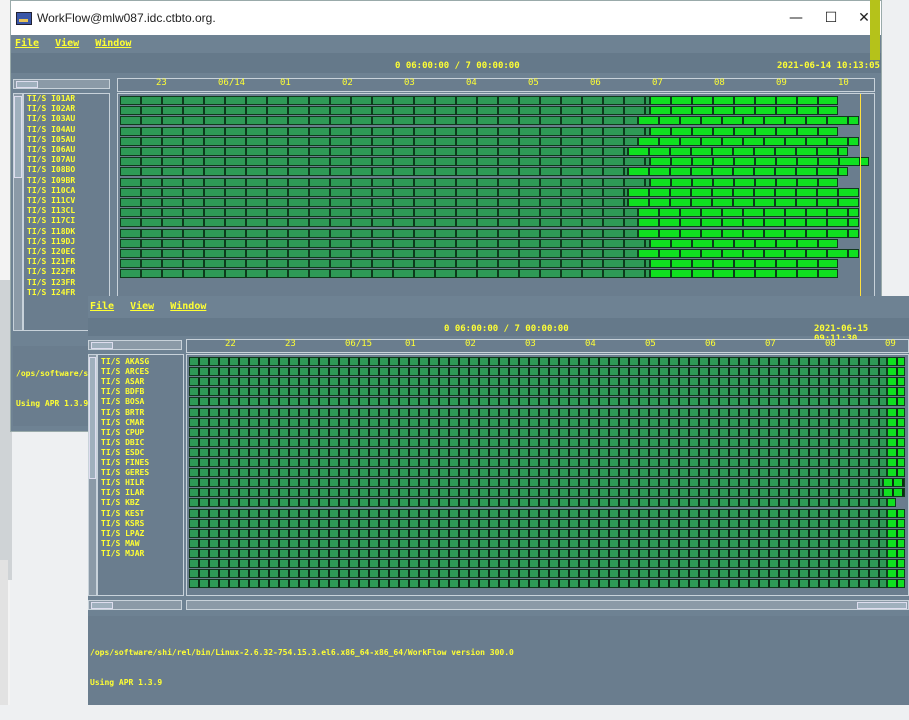  What do you see at coordinates (122, 391) in the screenshot?
I see `station-label: TI/S BDFB` at bounding box center [122, 391].